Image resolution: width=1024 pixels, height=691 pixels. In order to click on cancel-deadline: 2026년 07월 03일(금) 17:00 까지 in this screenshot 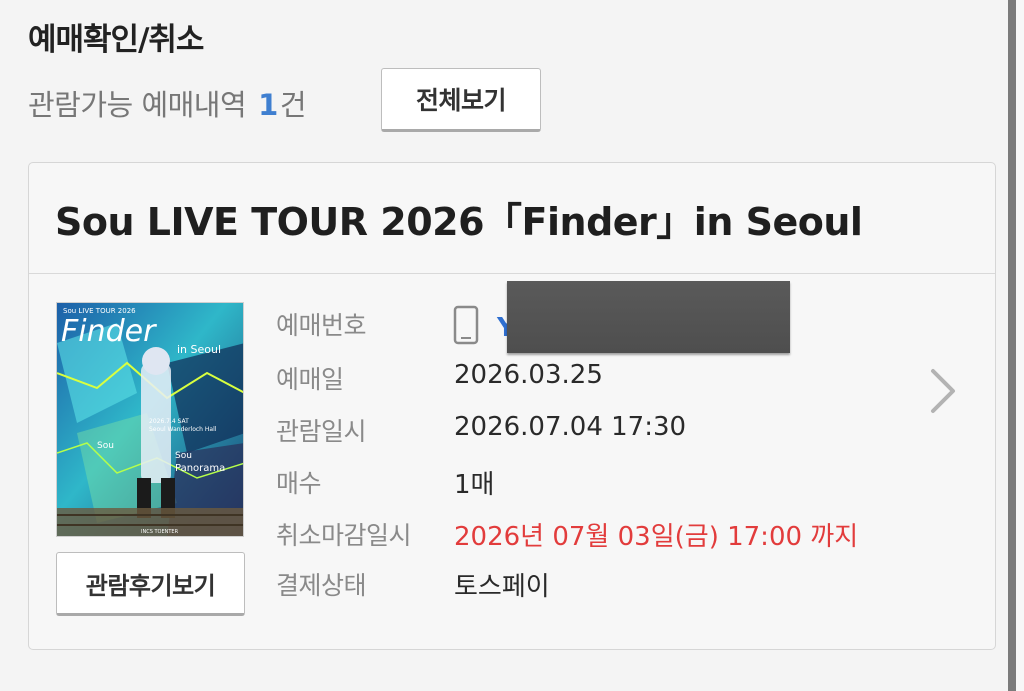, I will do `click(656, 537)`.